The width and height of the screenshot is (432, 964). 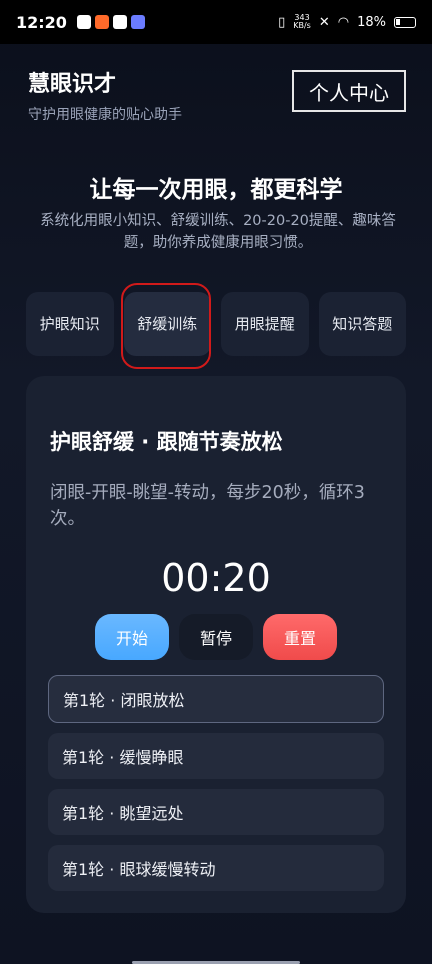 I want to click on notification-icons, so click(x=110, y=22).